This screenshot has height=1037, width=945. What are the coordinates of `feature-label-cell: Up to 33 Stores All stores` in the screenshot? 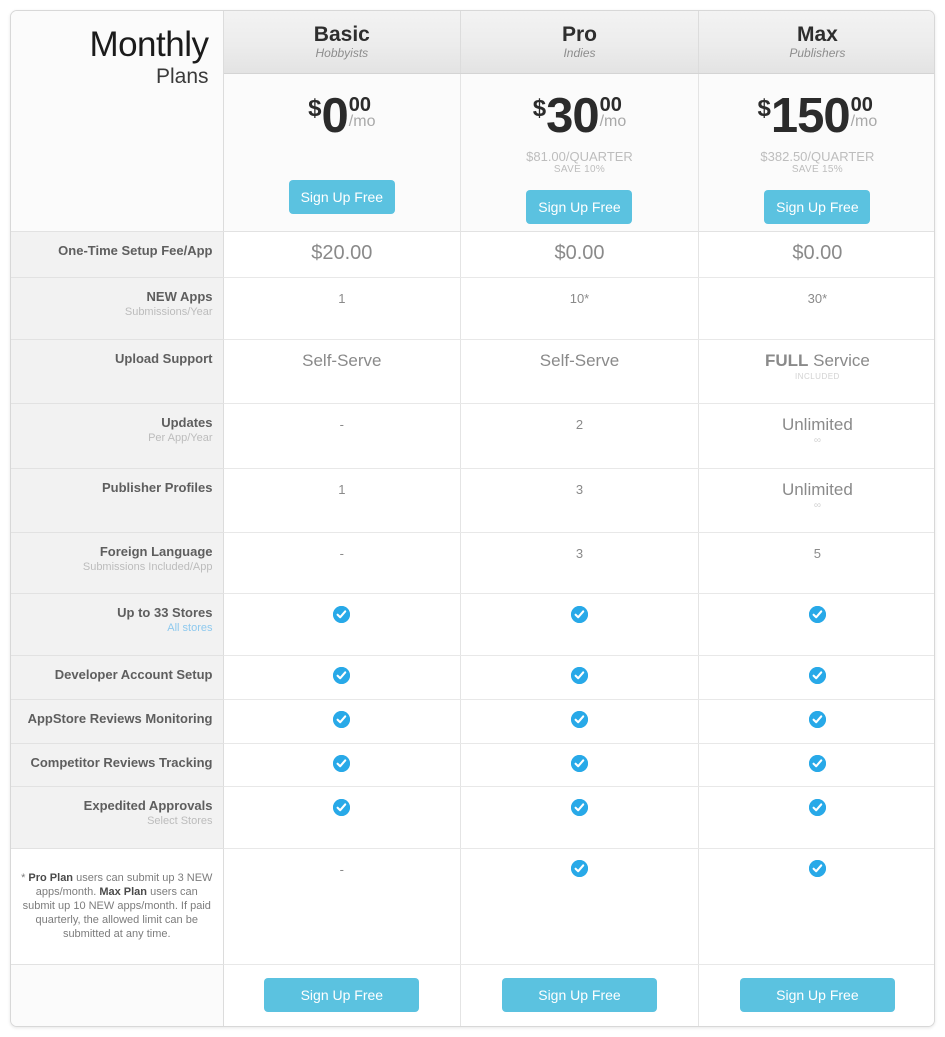 It's located at (117, 624).